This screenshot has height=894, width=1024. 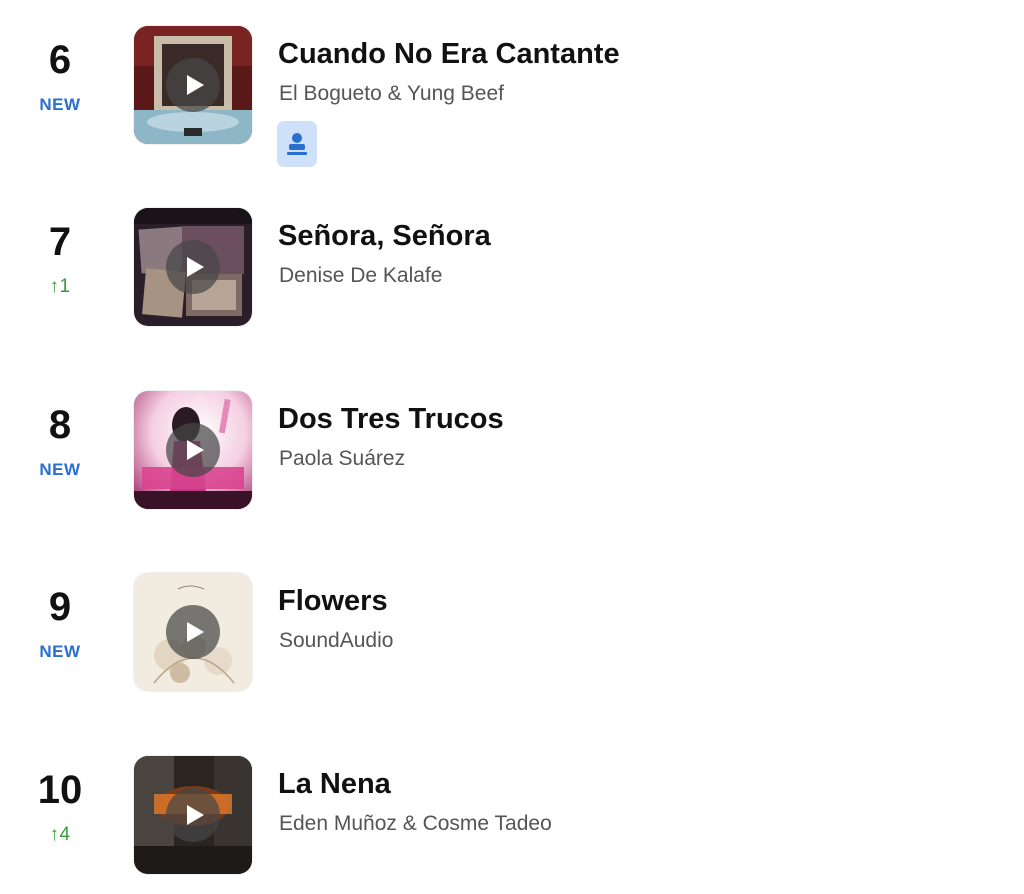 I want to click on track-artist: Paola Suárez, so click(x=342, y=459).